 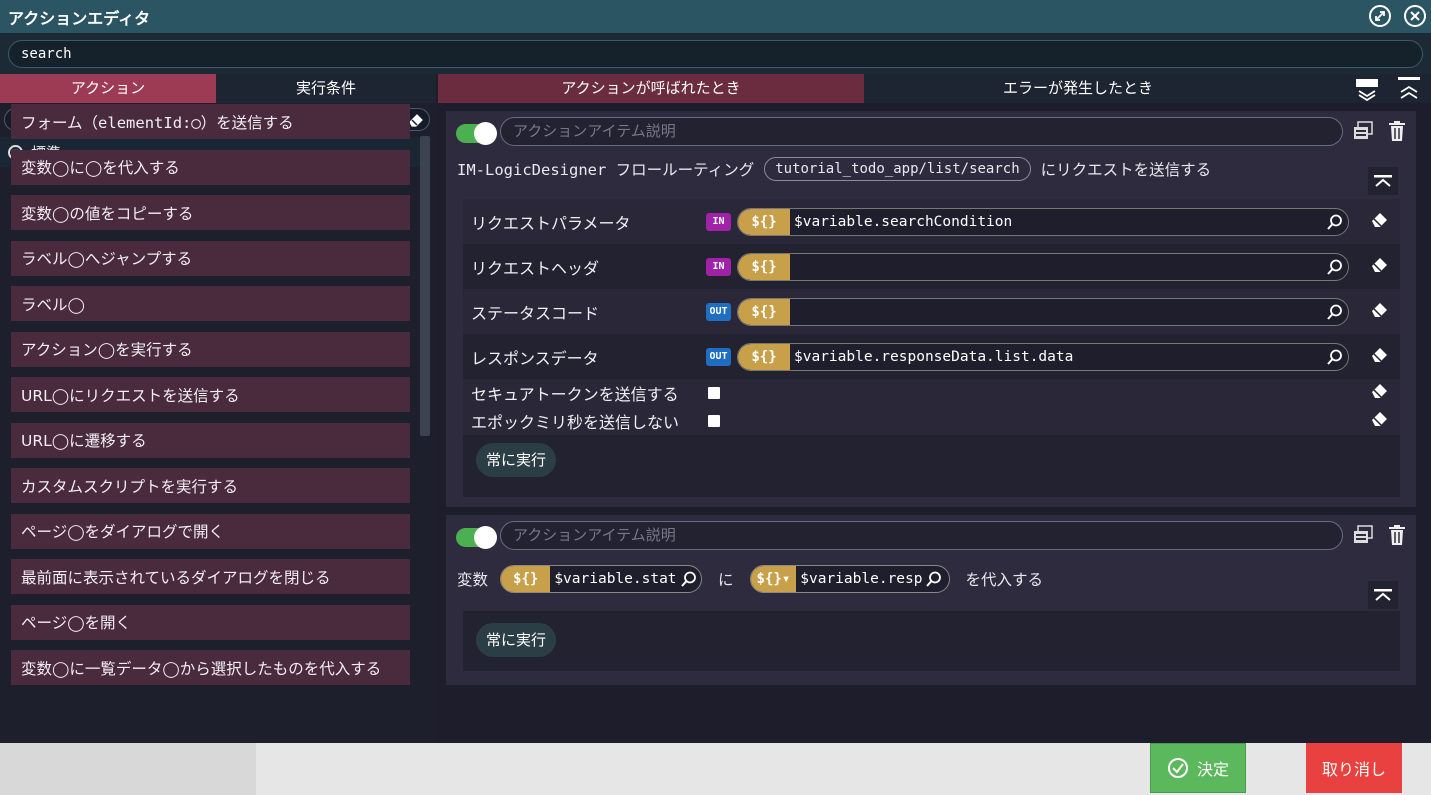 What do you see at coordinates (1409, 88) in the screenshot?
I see `collapse-all-icon` at bounding box center [1409, 88].